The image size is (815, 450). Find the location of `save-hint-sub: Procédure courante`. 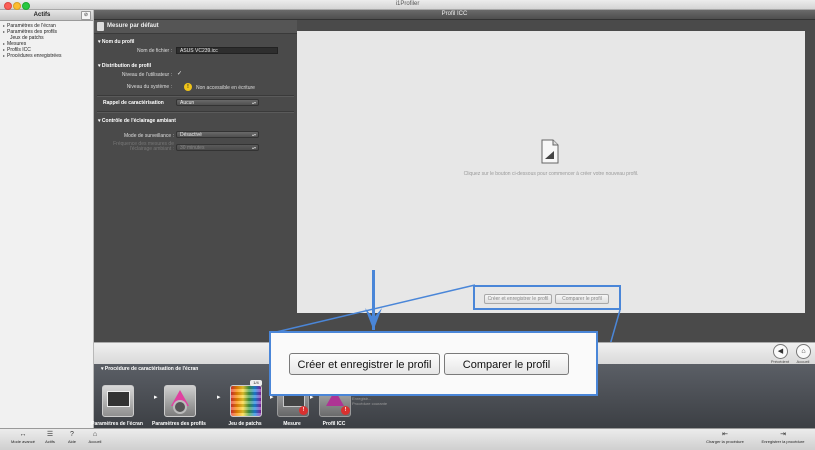

save-hint-sub: Procédure courante is located at coordinates (370, 403).